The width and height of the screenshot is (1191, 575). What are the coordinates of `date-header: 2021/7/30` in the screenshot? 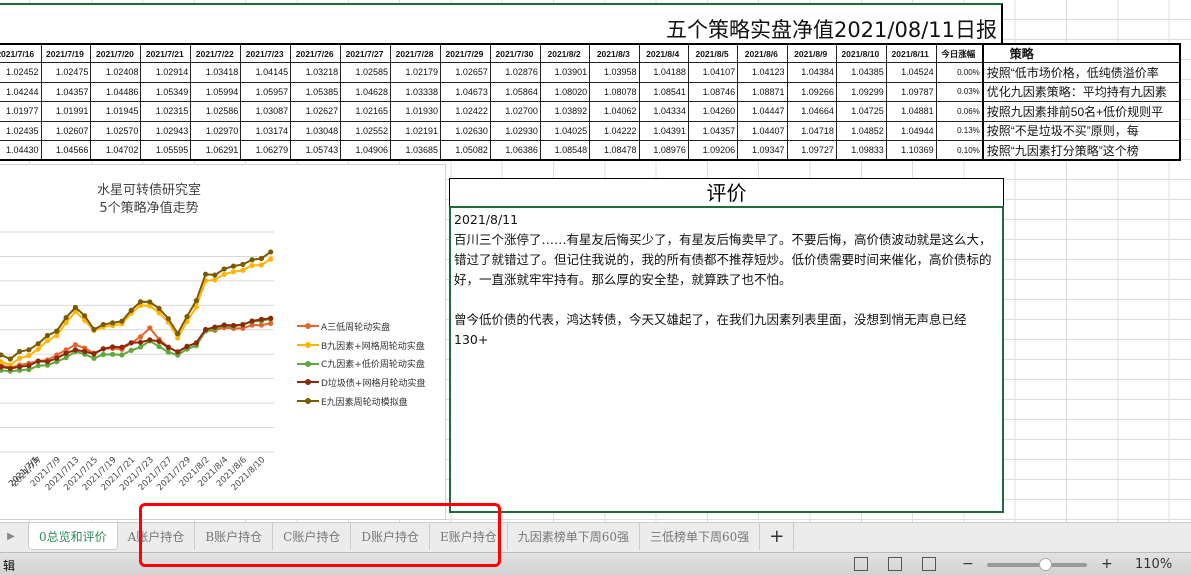 It's located at (515, 53).